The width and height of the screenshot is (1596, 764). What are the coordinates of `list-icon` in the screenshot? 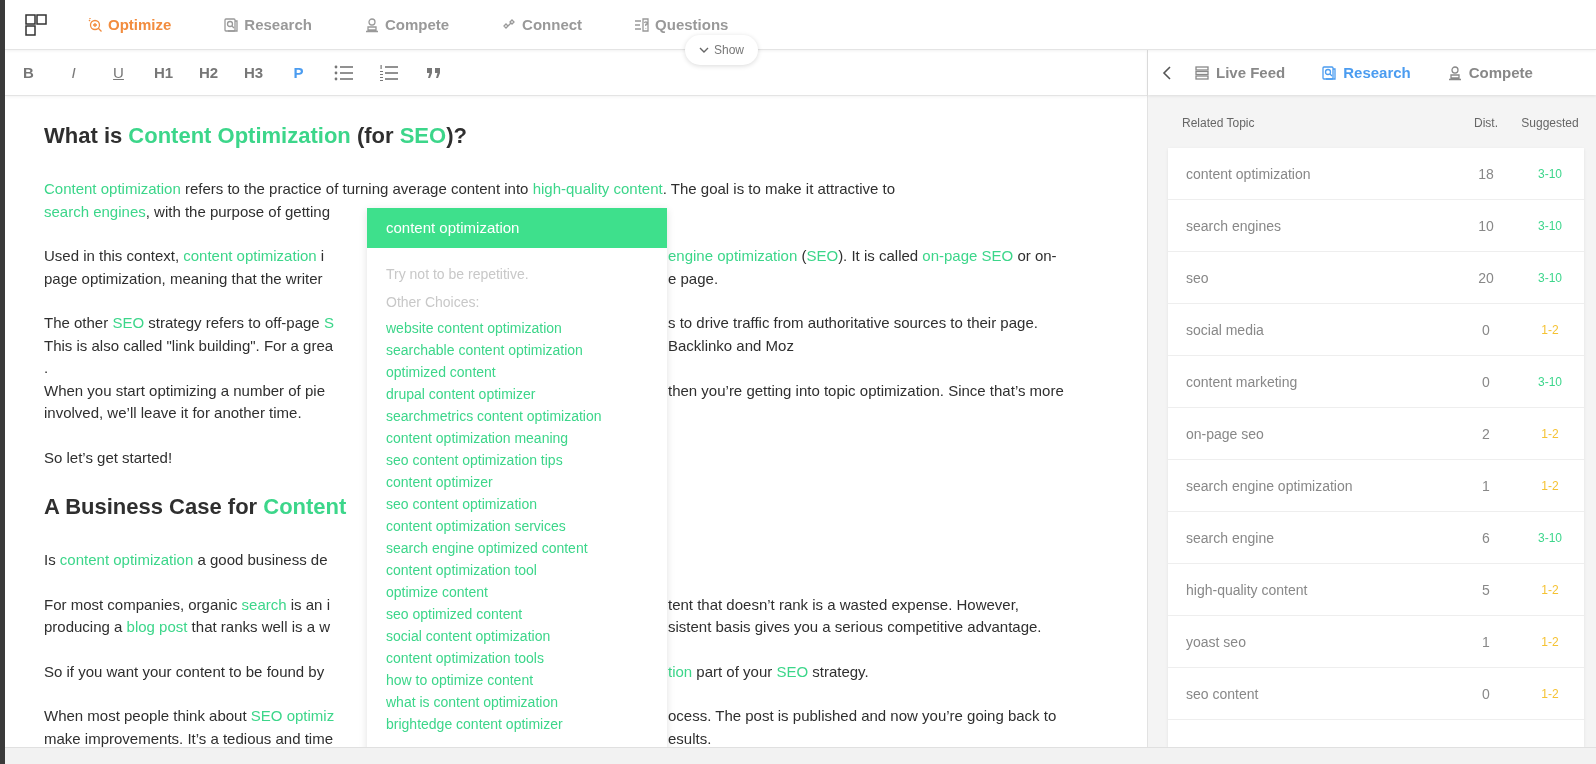 It's located at (1202, 72).